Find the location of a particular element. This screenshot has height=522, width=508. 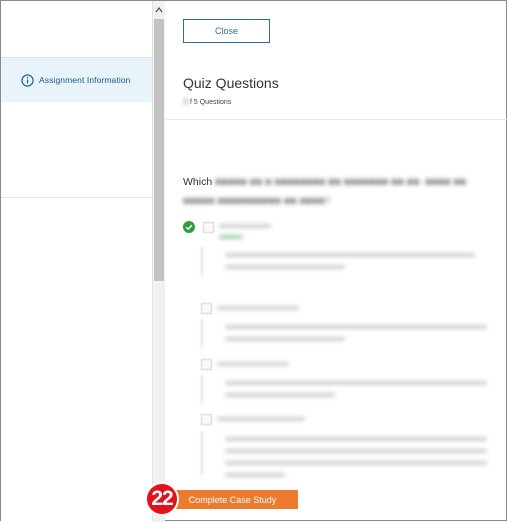

scrollbar is located at coordinates (158, 261).